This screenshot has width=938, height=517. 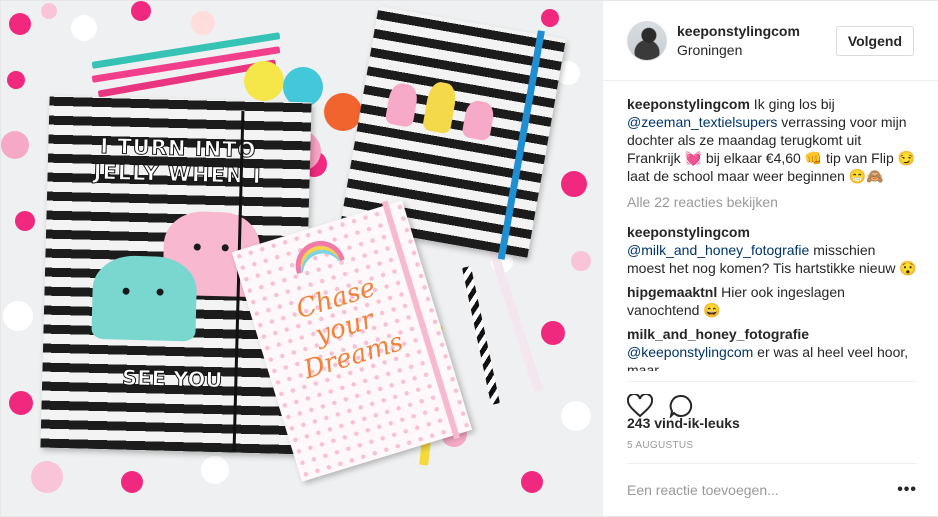 I want to click on caption-username: keeponstylingcom, so click(x=688, y=104).